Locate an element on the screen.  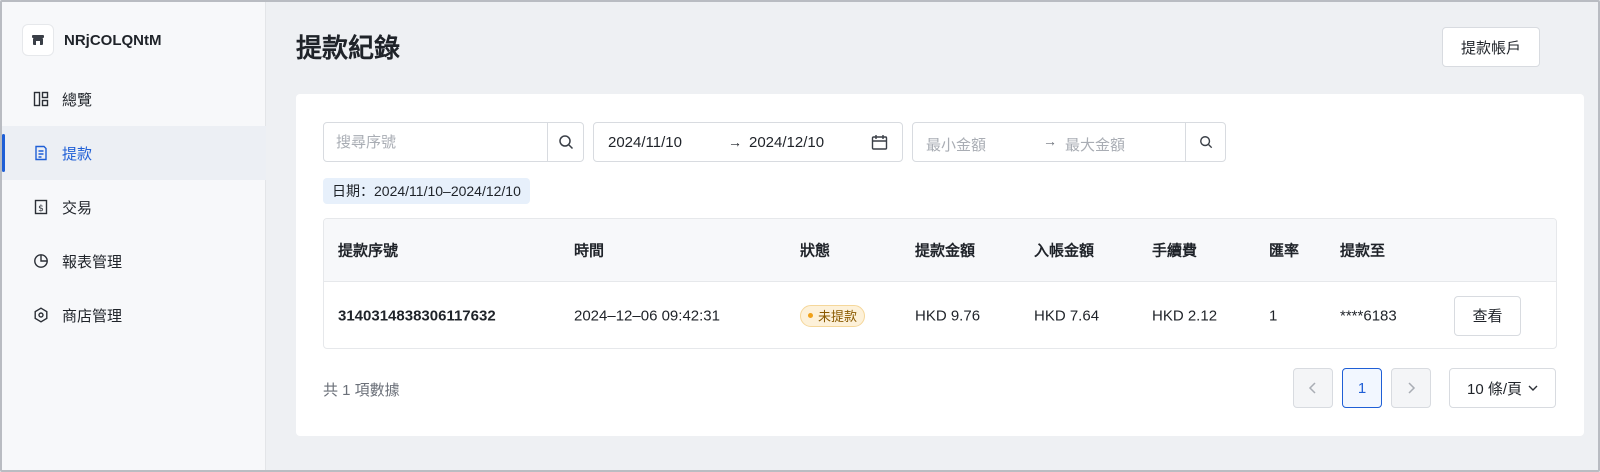
credited-amount: HKD 7.64 is located at coordinates (1067, 315).